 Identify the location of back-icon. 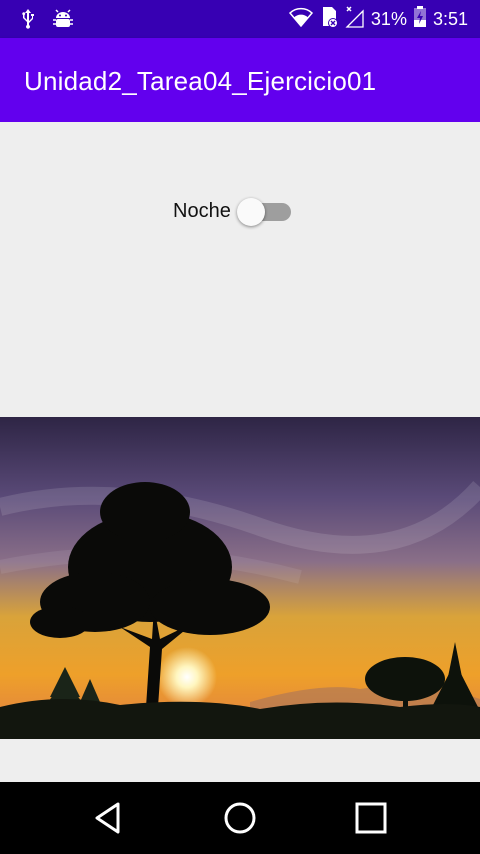
(108, 818).